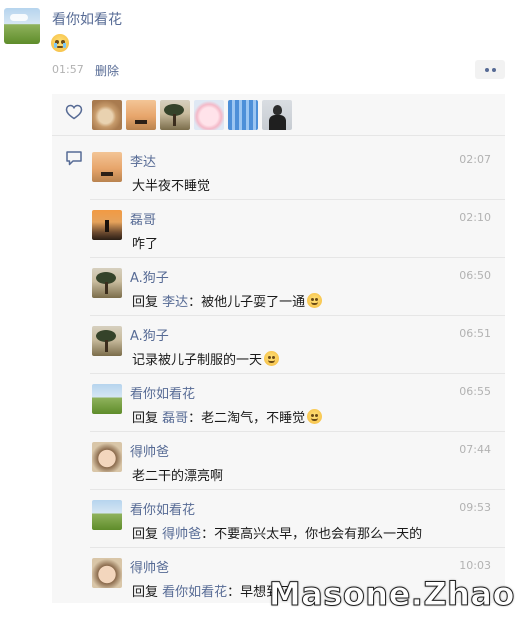  I want to click on poster-avatar, so click(22, 26).